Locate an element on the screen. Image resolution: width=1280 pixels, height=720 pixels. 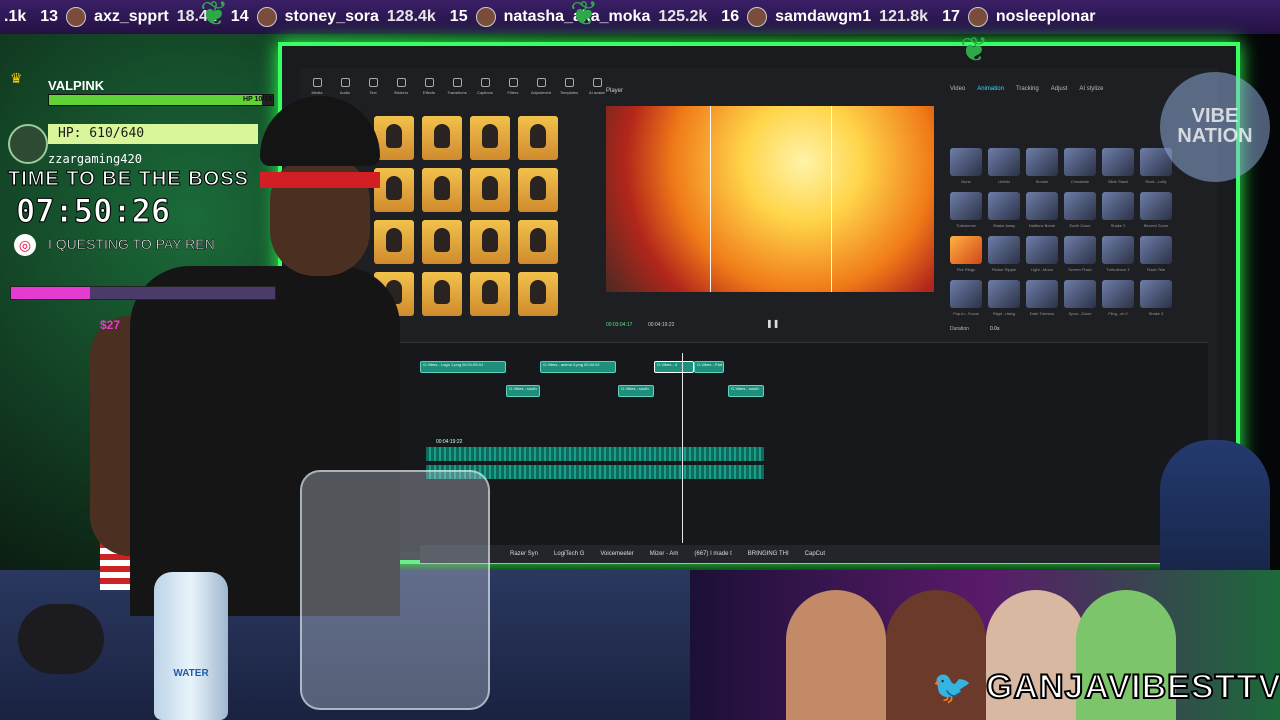
player-preview is located at coordinates (770, 199).